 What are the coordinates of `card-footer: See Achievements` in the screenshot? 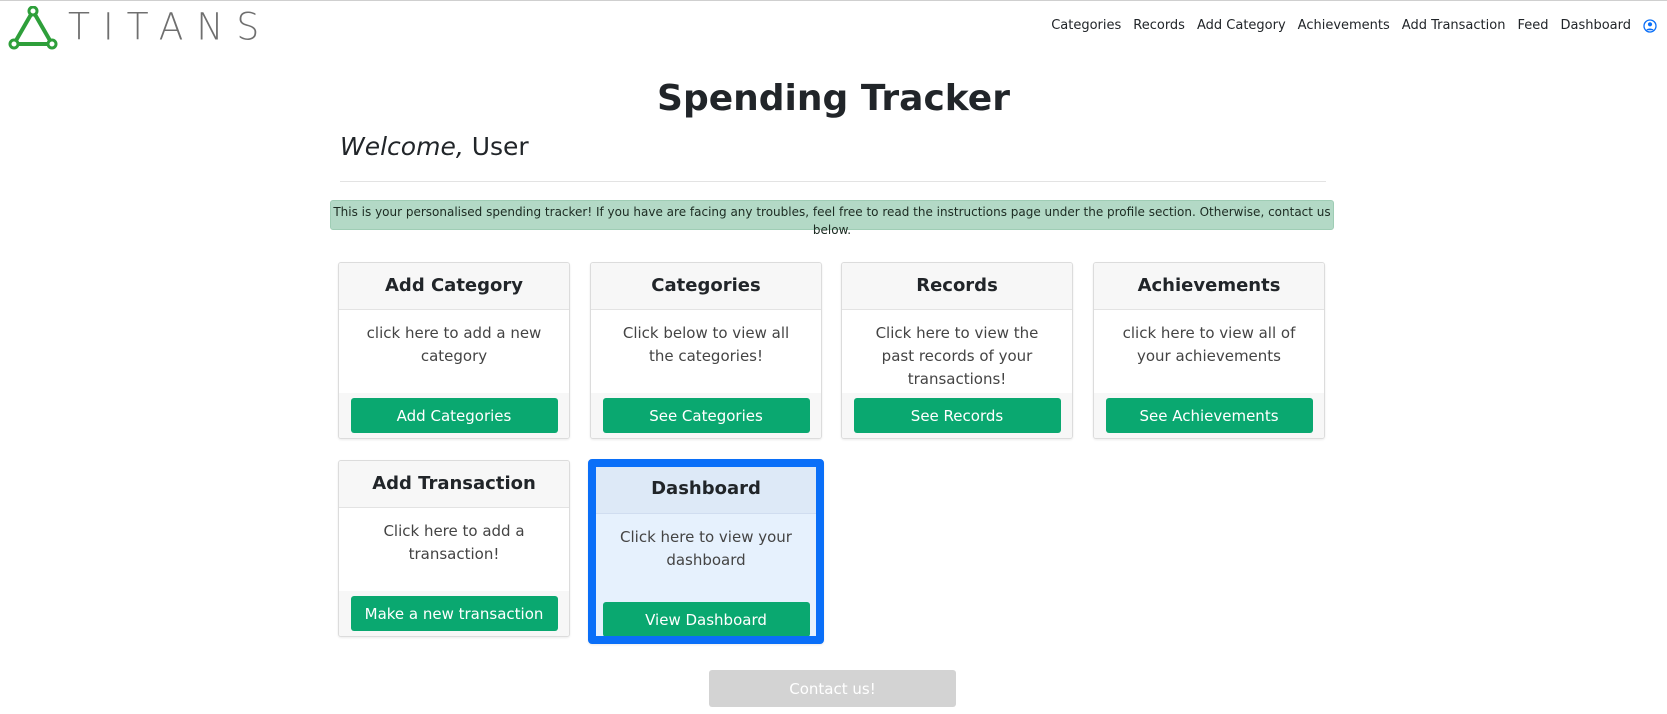 It's located at (1209, 415).